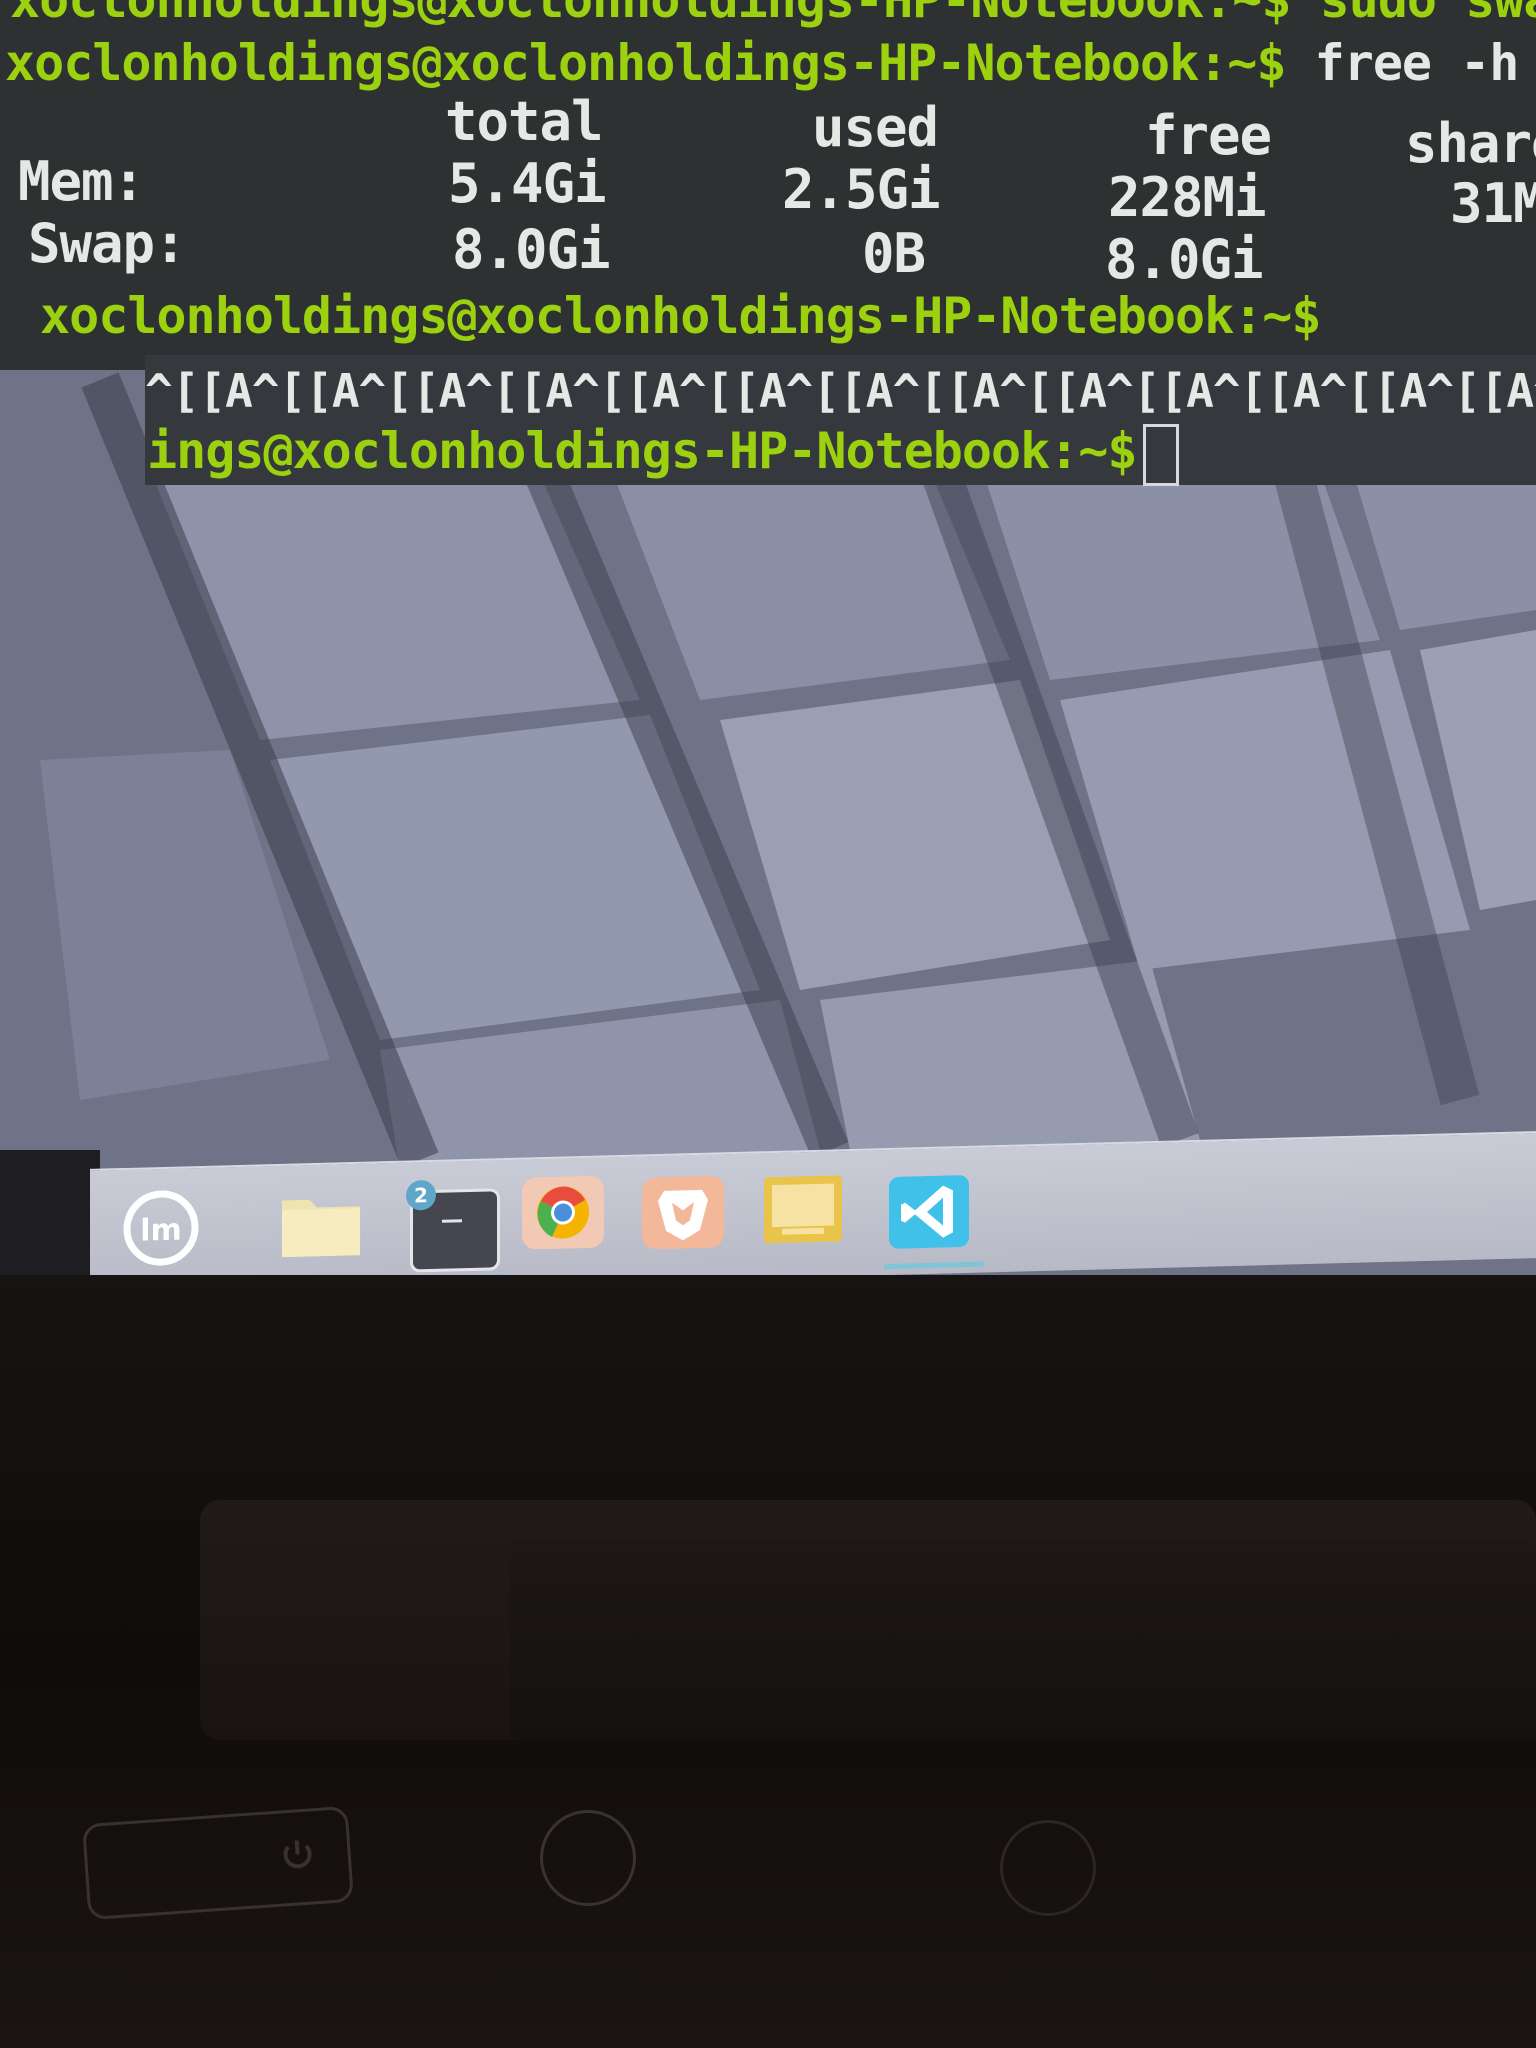 The image size is (1536, 2048). Describe the element at coordinates (107, 243) in the screenshot. I see `row-swap-label: Swap:` at that location.